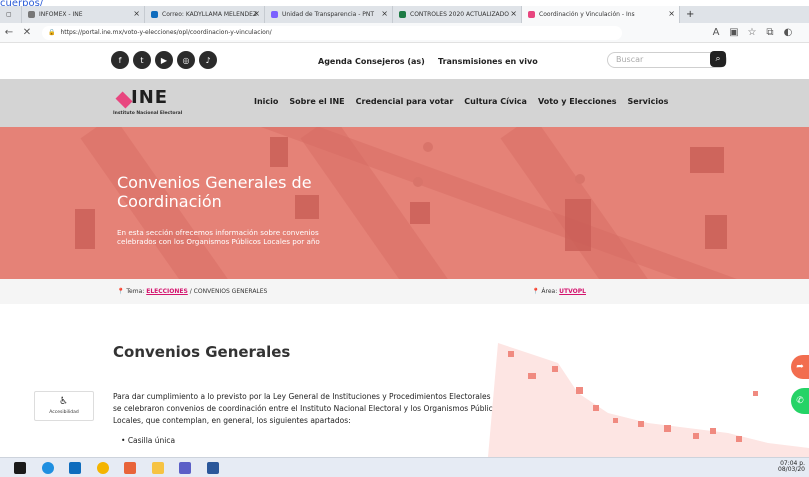 The height and width of the screenshot is (477, 809). What do you see at coordinates (788, 33) in the screenshot?
I see `profile-icon: ◐` at bounding box center [788, 33].